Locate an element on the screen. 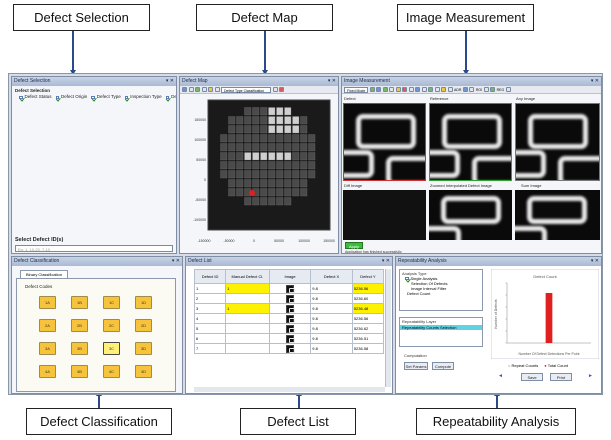 The image size is (611, 440). mode-dropdown: Fixed Mode is located at coordinates (356, 89).